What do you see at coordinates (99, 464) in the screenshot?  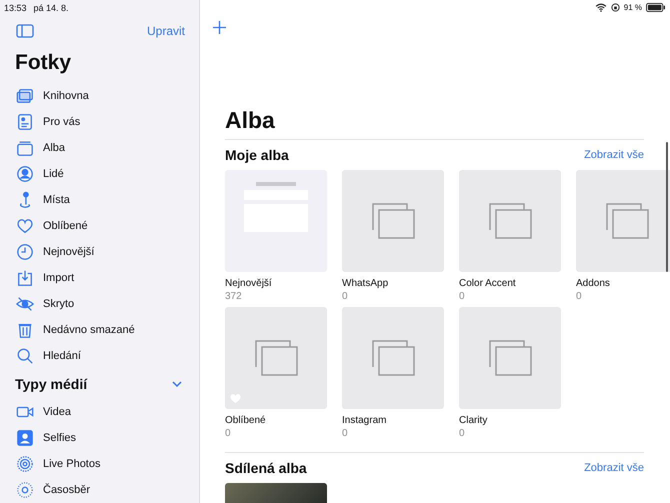 I see `sidebar-item: Live Photos` at bounding box center [99, 464].